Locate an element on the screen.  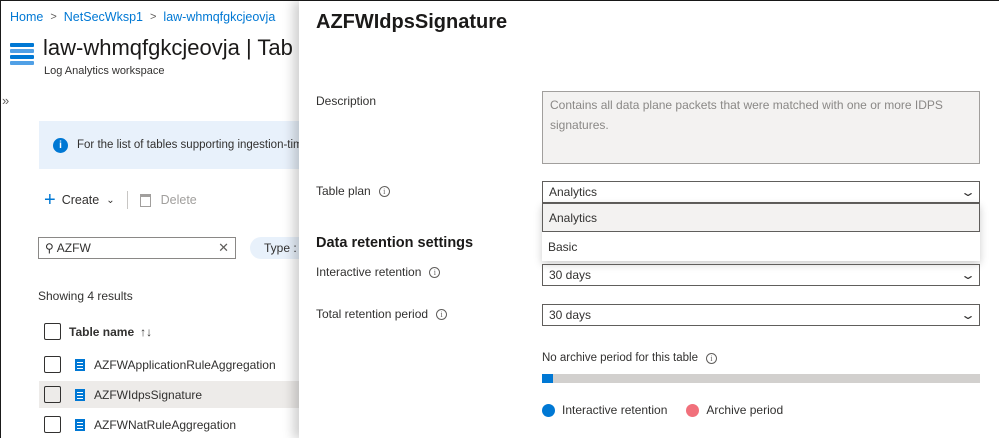
page-subtitle: Log Analytics workspace is located at coordinates (104, 71).